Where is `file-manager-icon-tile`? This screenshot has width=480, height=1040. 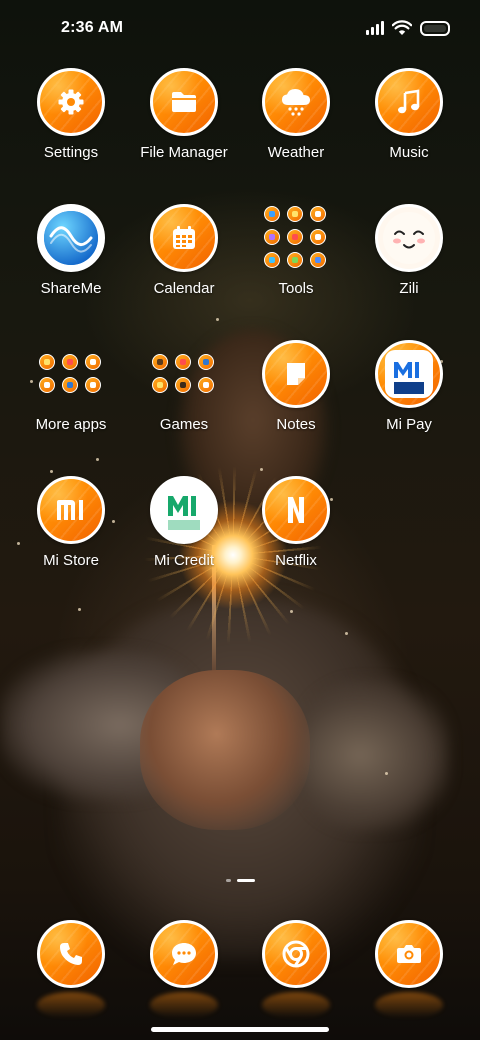
file-manager-icon-tile is located at coordinates (184, 102).